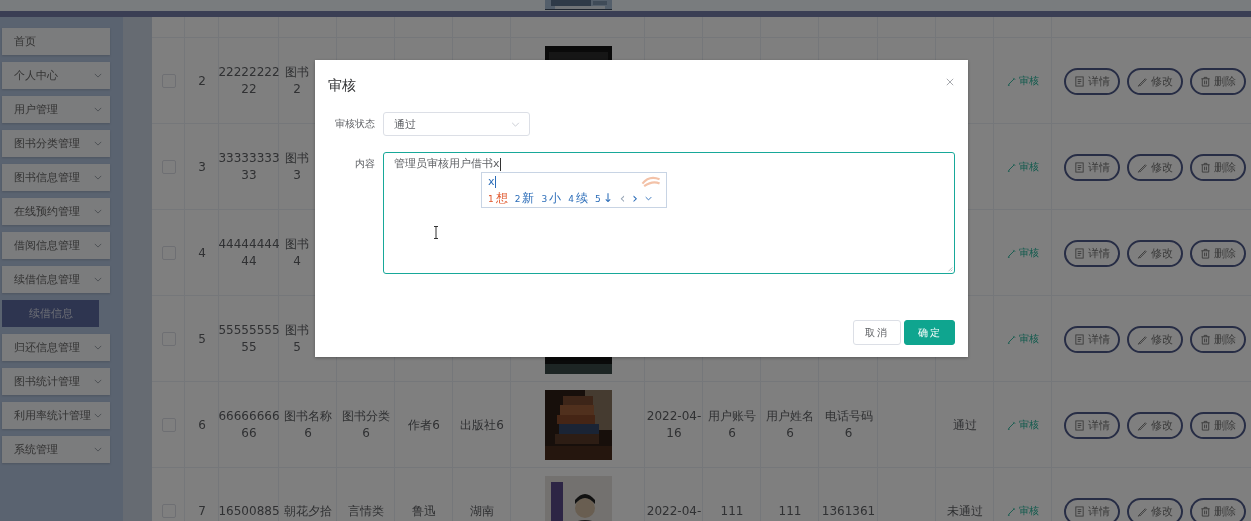 This screenshot has height=521, width=1251. I want to click on menu-item: 用户管理, so click(56, 109).